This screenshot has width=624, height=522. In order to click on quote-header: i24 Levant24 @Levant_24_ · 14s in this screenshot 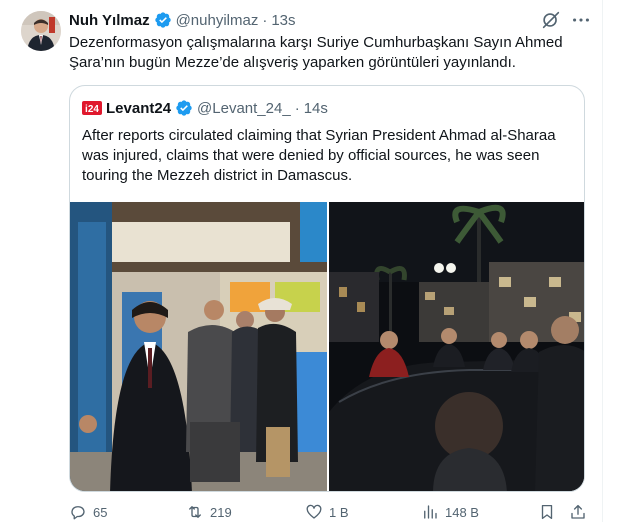, I will do `click(205, 108)`.